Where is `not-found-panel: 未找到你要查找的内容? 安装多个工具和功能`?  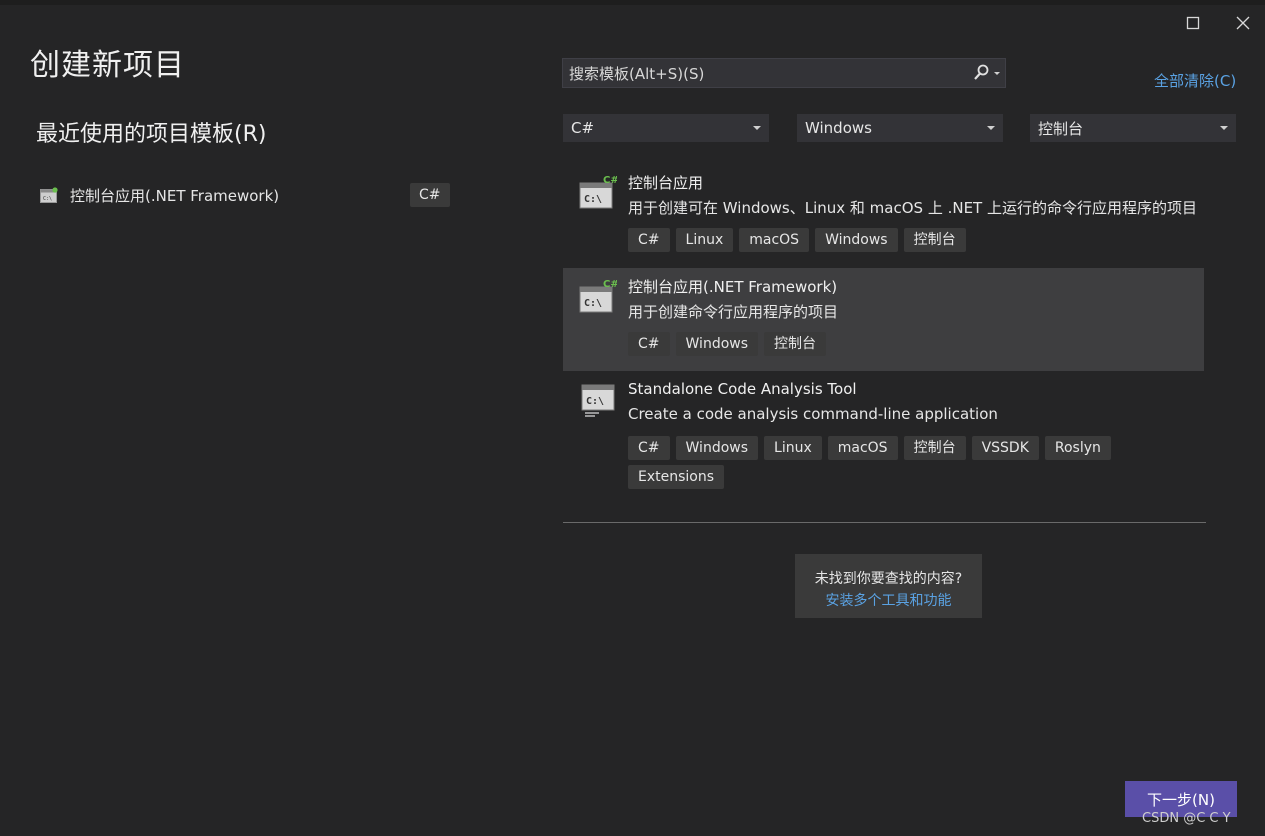 not-found-panel: 未找到你要查找的内容? 安装多个工具和功能 is located at coordinates (888, 586).